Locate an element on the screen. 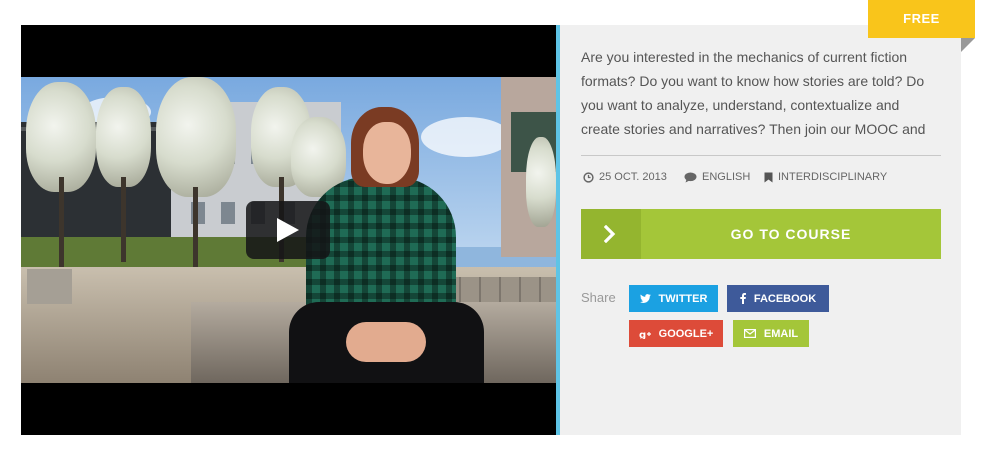 This screenshot has height=456, width=1000. go-to-course-label: GO TO COURSE is located at coordinates (791, 234).